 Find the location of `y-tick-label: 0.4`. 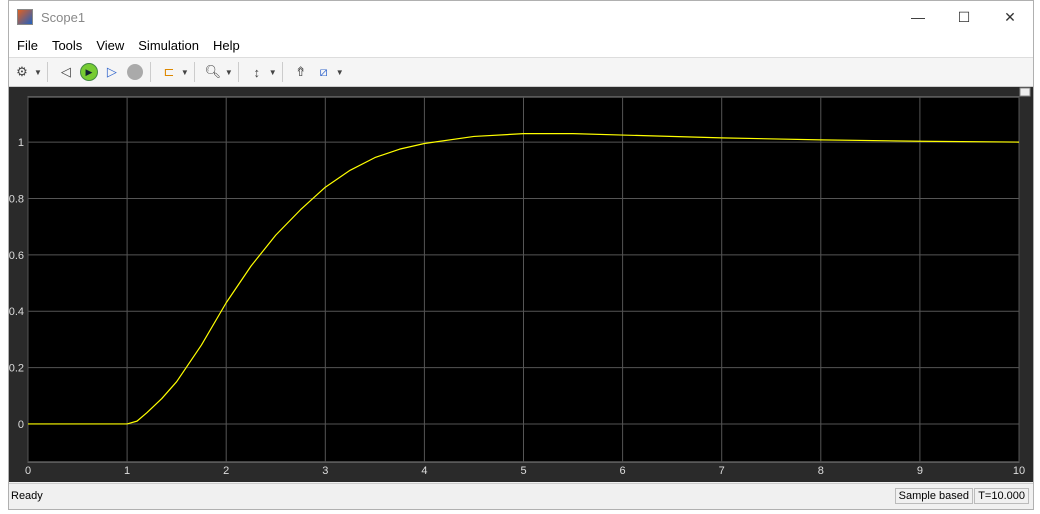

y-tick-label: 0.4 is located at coordinates (16, 312).